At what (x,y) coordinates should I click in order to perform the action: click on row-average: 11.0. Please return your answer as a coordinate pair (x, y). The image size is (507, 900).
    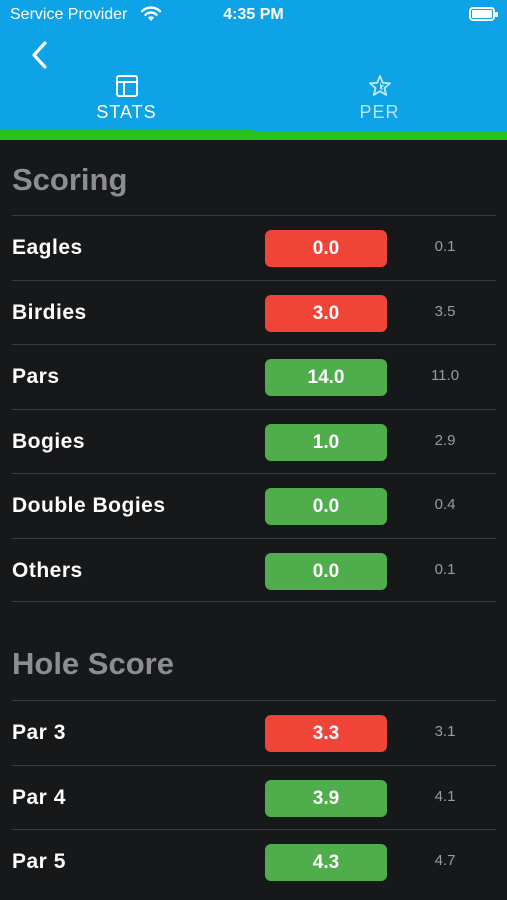
    Looking at the image, I should click on (445, 375).